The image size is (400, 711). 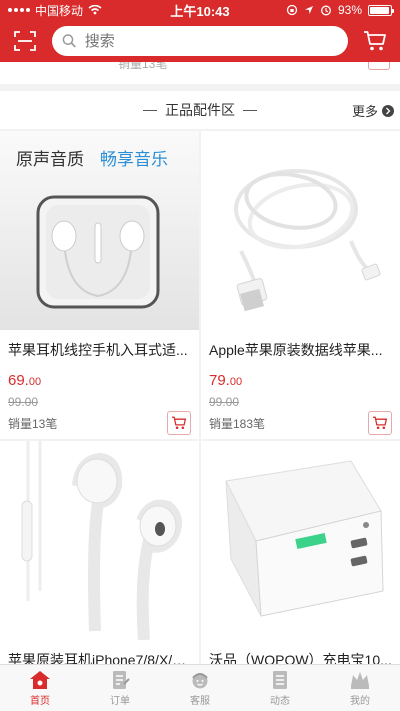 I want to click on nav-item-orders: 订单, so click(x=120, y=688).